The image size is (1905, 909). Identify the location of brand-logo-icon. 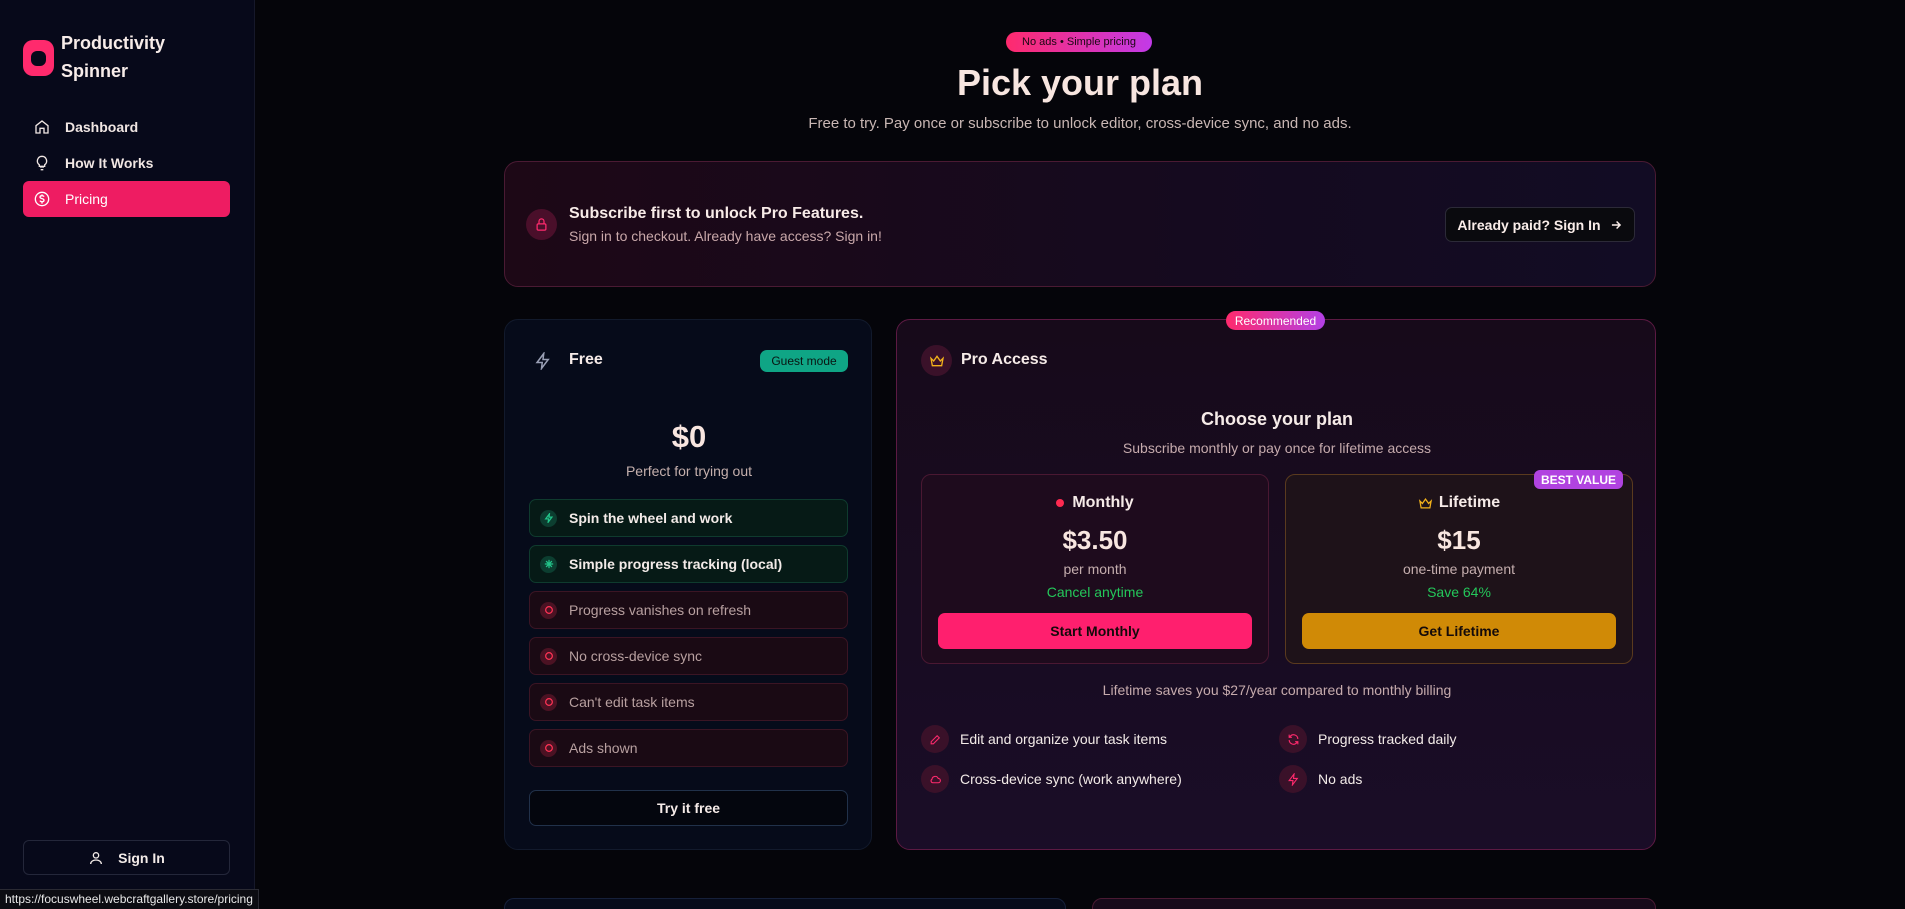
(38, 58).